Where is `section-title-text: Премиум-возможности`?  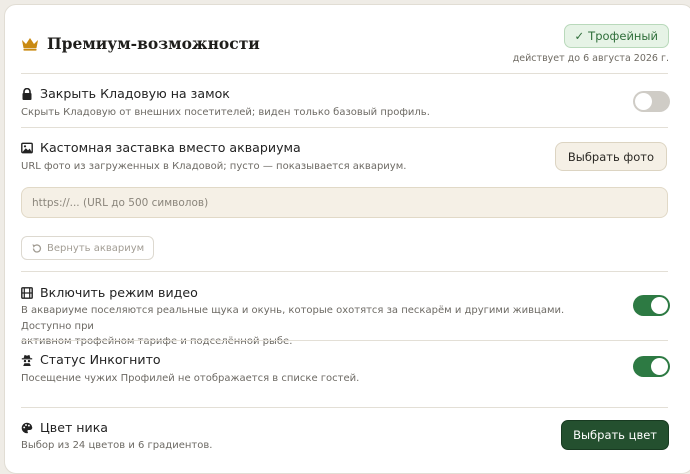 section-title-text: Премиум-возможности is located at coordinates (153, 43).